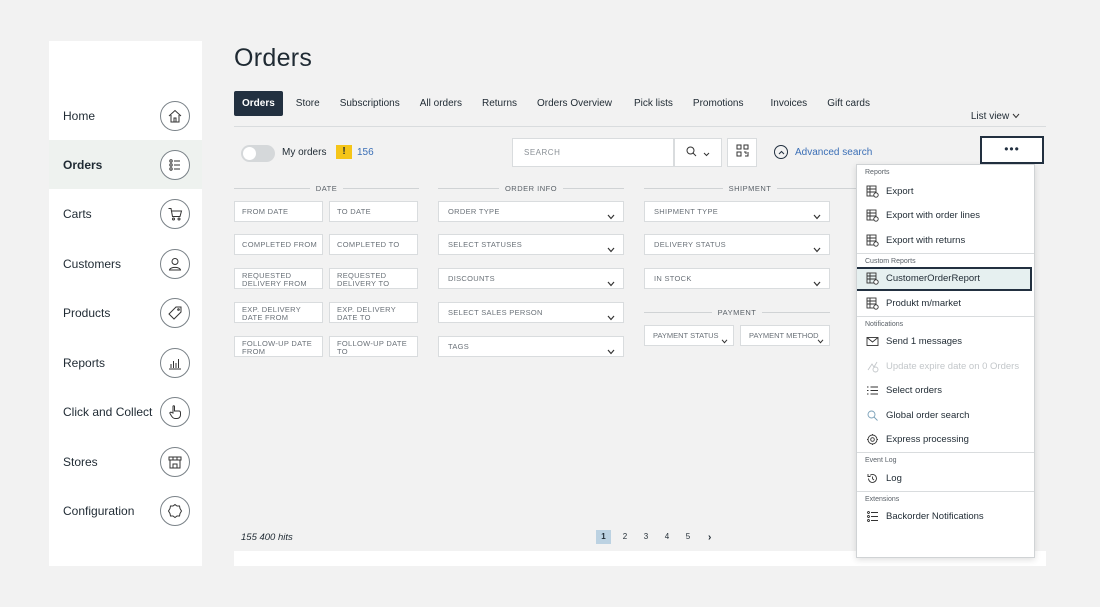 The image size is (1100, 607). Describe the element at coordinates (574, 103) in the screenshot. I see `tab-orders-overview: Orders Overview` at that location.